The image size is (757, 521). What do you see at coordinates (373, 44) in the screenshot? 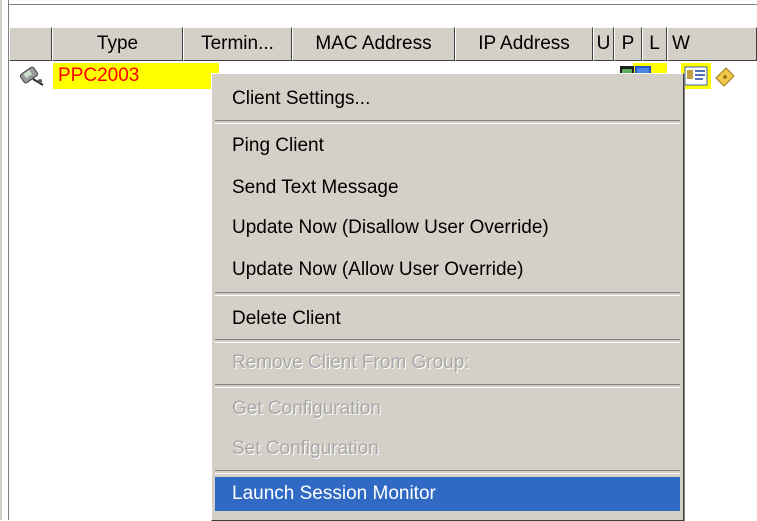
I see `column-header-mac-address: MAC Address` at bounding box center [373, 44].